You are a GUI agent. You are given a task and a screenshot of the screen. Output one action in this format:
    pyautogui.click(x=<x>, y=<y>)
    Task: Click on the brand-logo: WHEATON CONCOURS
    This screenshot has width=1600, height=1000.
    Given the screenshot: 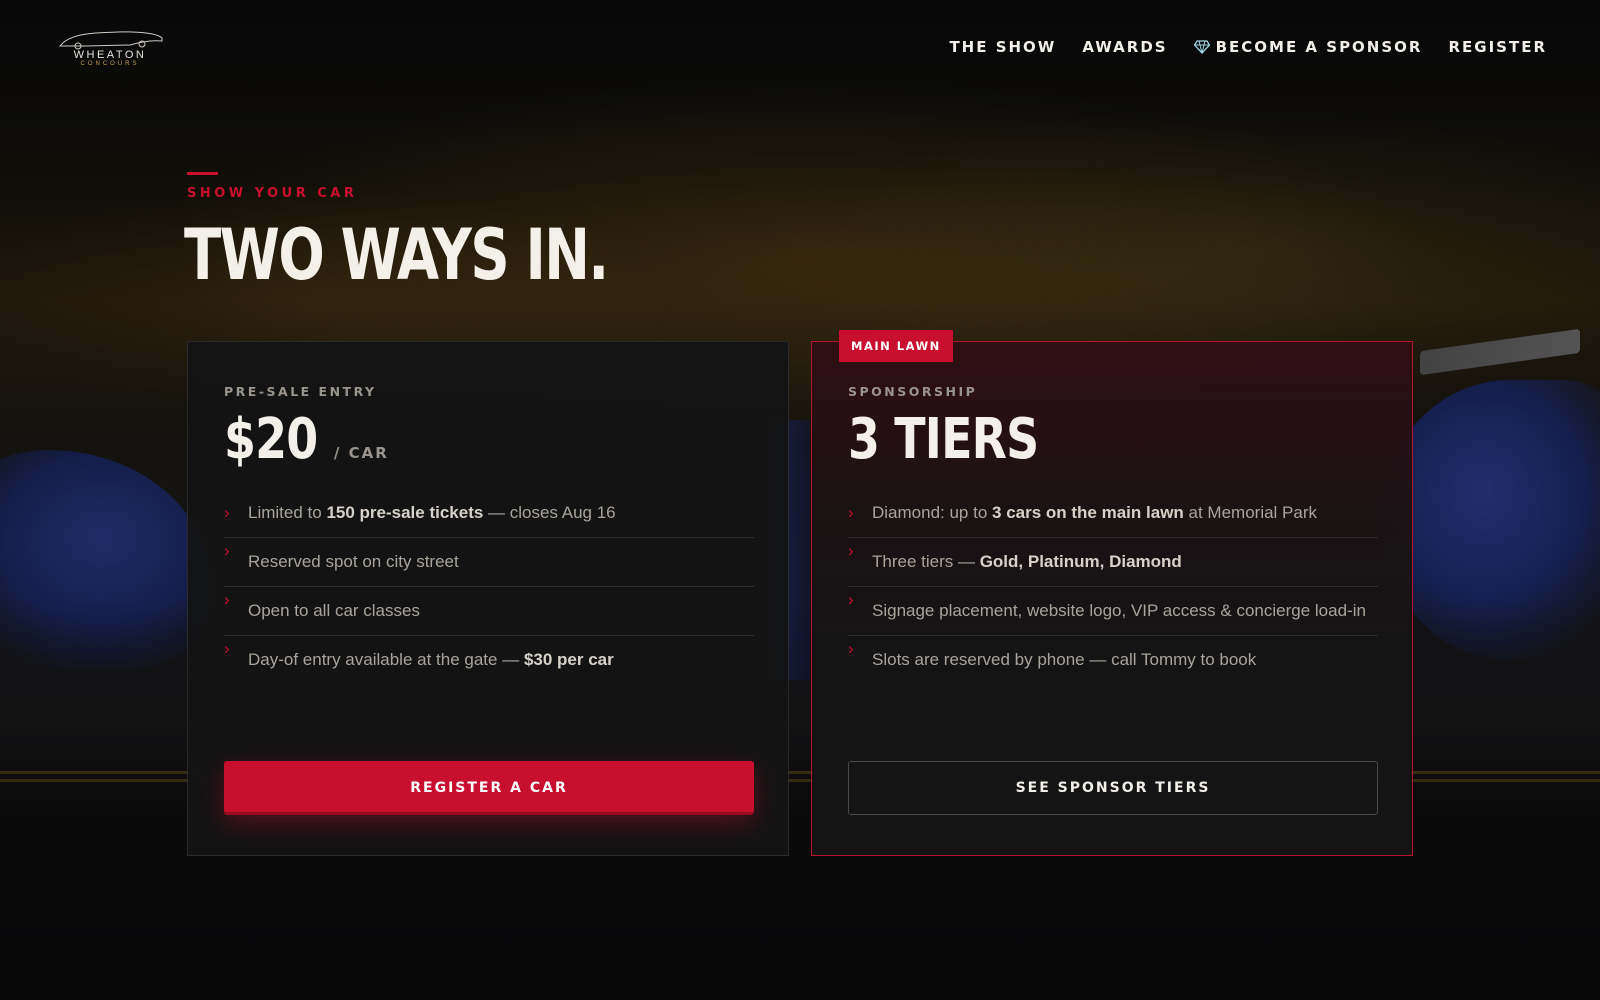 What is the action you would take?
    pyautogui.click(x=110, y=49)
    